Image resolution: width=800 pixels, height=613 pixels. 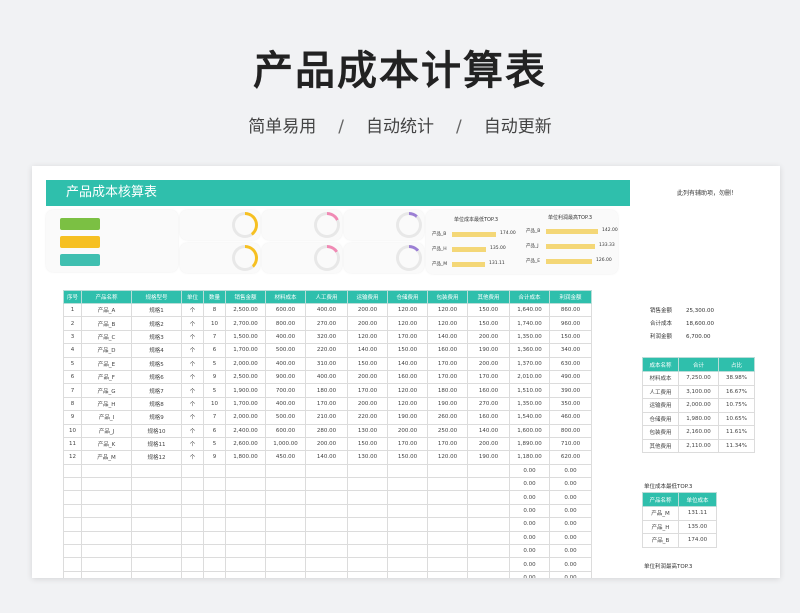 I want to click on table-cell: 700.00, so click(x=285, y=390).